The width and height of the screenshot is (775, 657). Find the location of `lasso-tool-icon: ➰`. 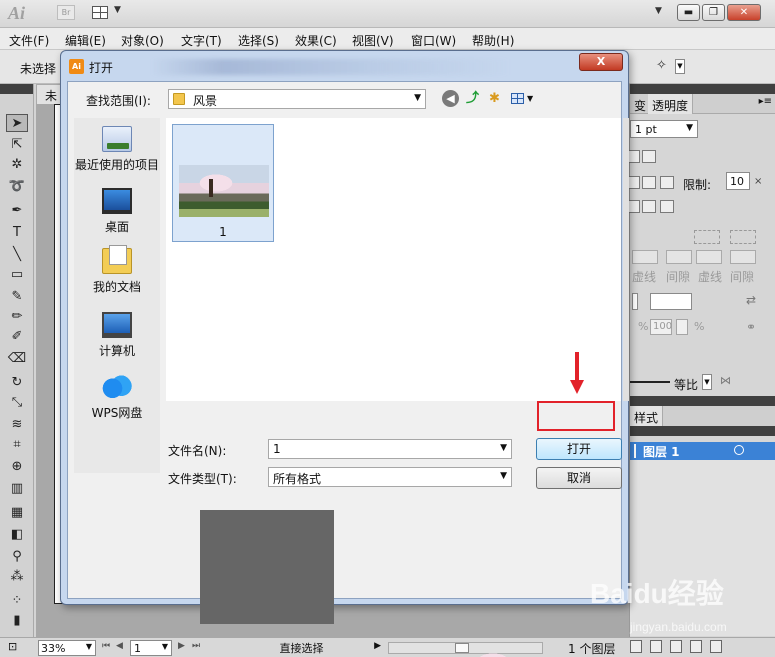

lasso-tool-icon: ➰ is located at coordinates (17, 187).